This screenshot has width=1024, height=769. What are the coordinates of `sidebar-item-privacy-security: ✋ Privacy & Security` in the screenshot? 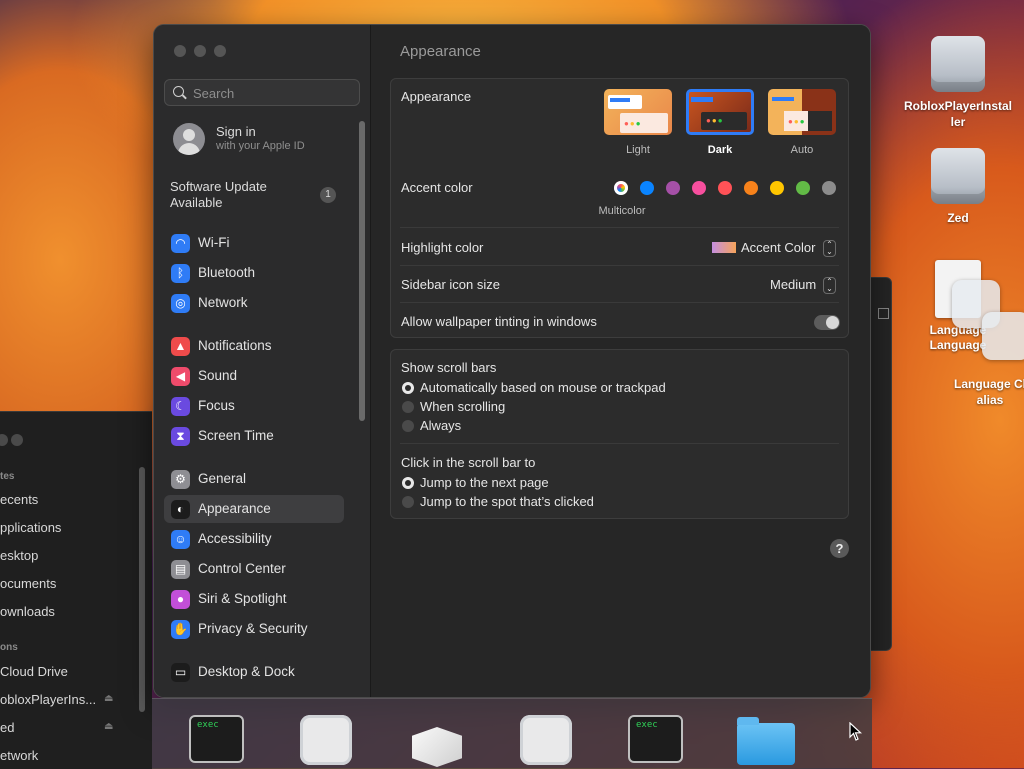 It's located at (254, 629).